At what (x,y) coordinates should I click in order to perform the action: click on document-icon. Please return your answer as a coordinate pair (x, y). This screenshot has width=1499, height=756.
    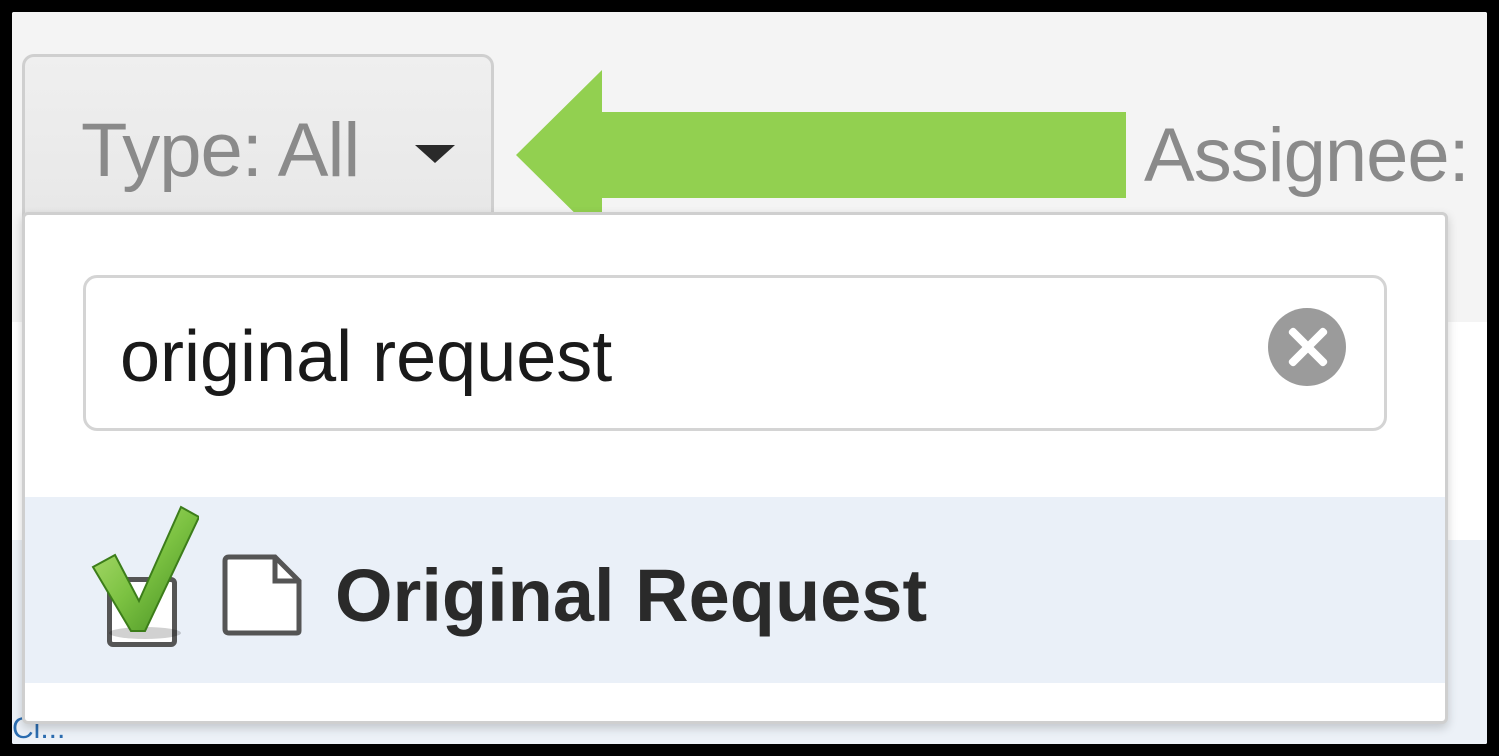
    Looking at the image, I should click on (262, 595).